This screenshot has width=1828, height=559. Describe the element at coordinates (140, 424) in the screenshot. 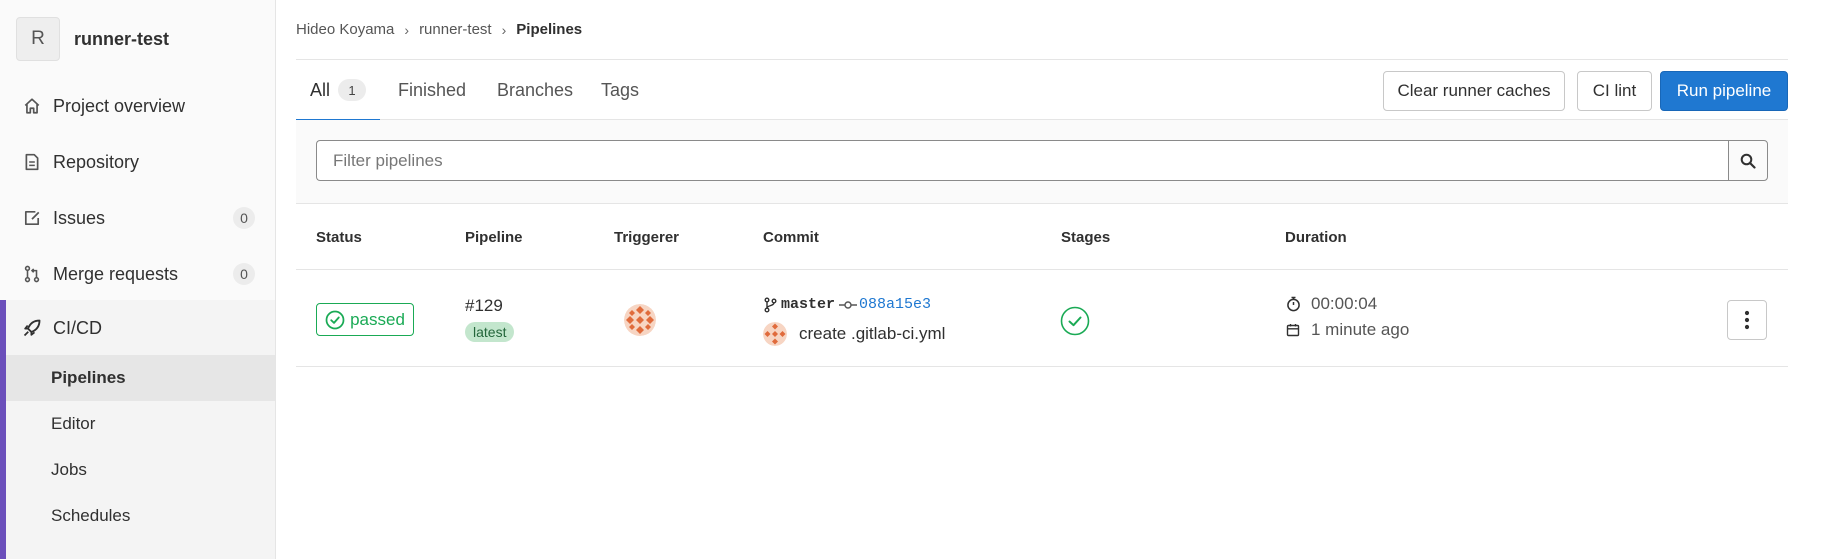

I see `sidebar-subitem-editor: Editor` at that location.